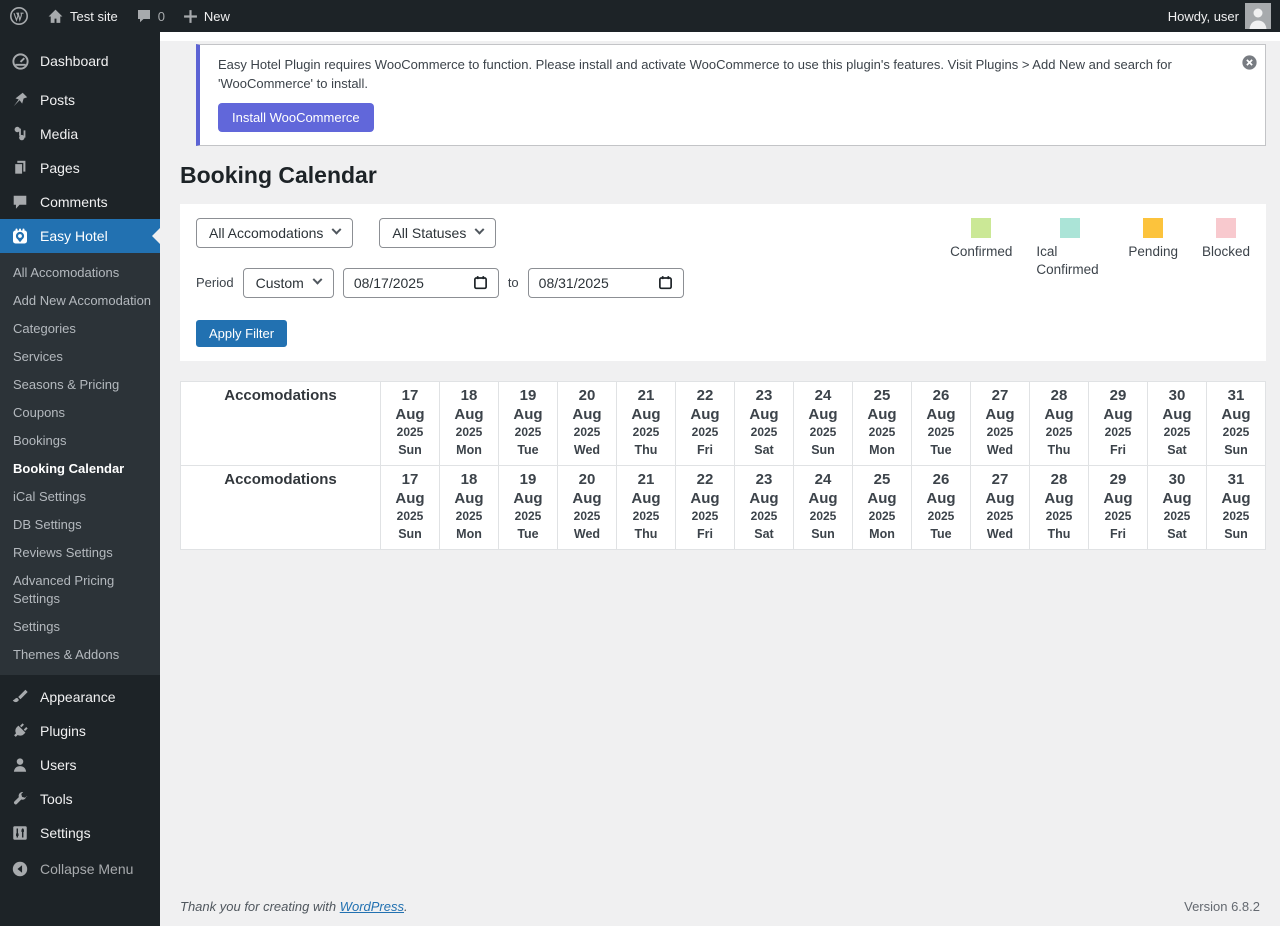  I want to click on sidebar-item-label: Easy Hotel, so click(74, 236).